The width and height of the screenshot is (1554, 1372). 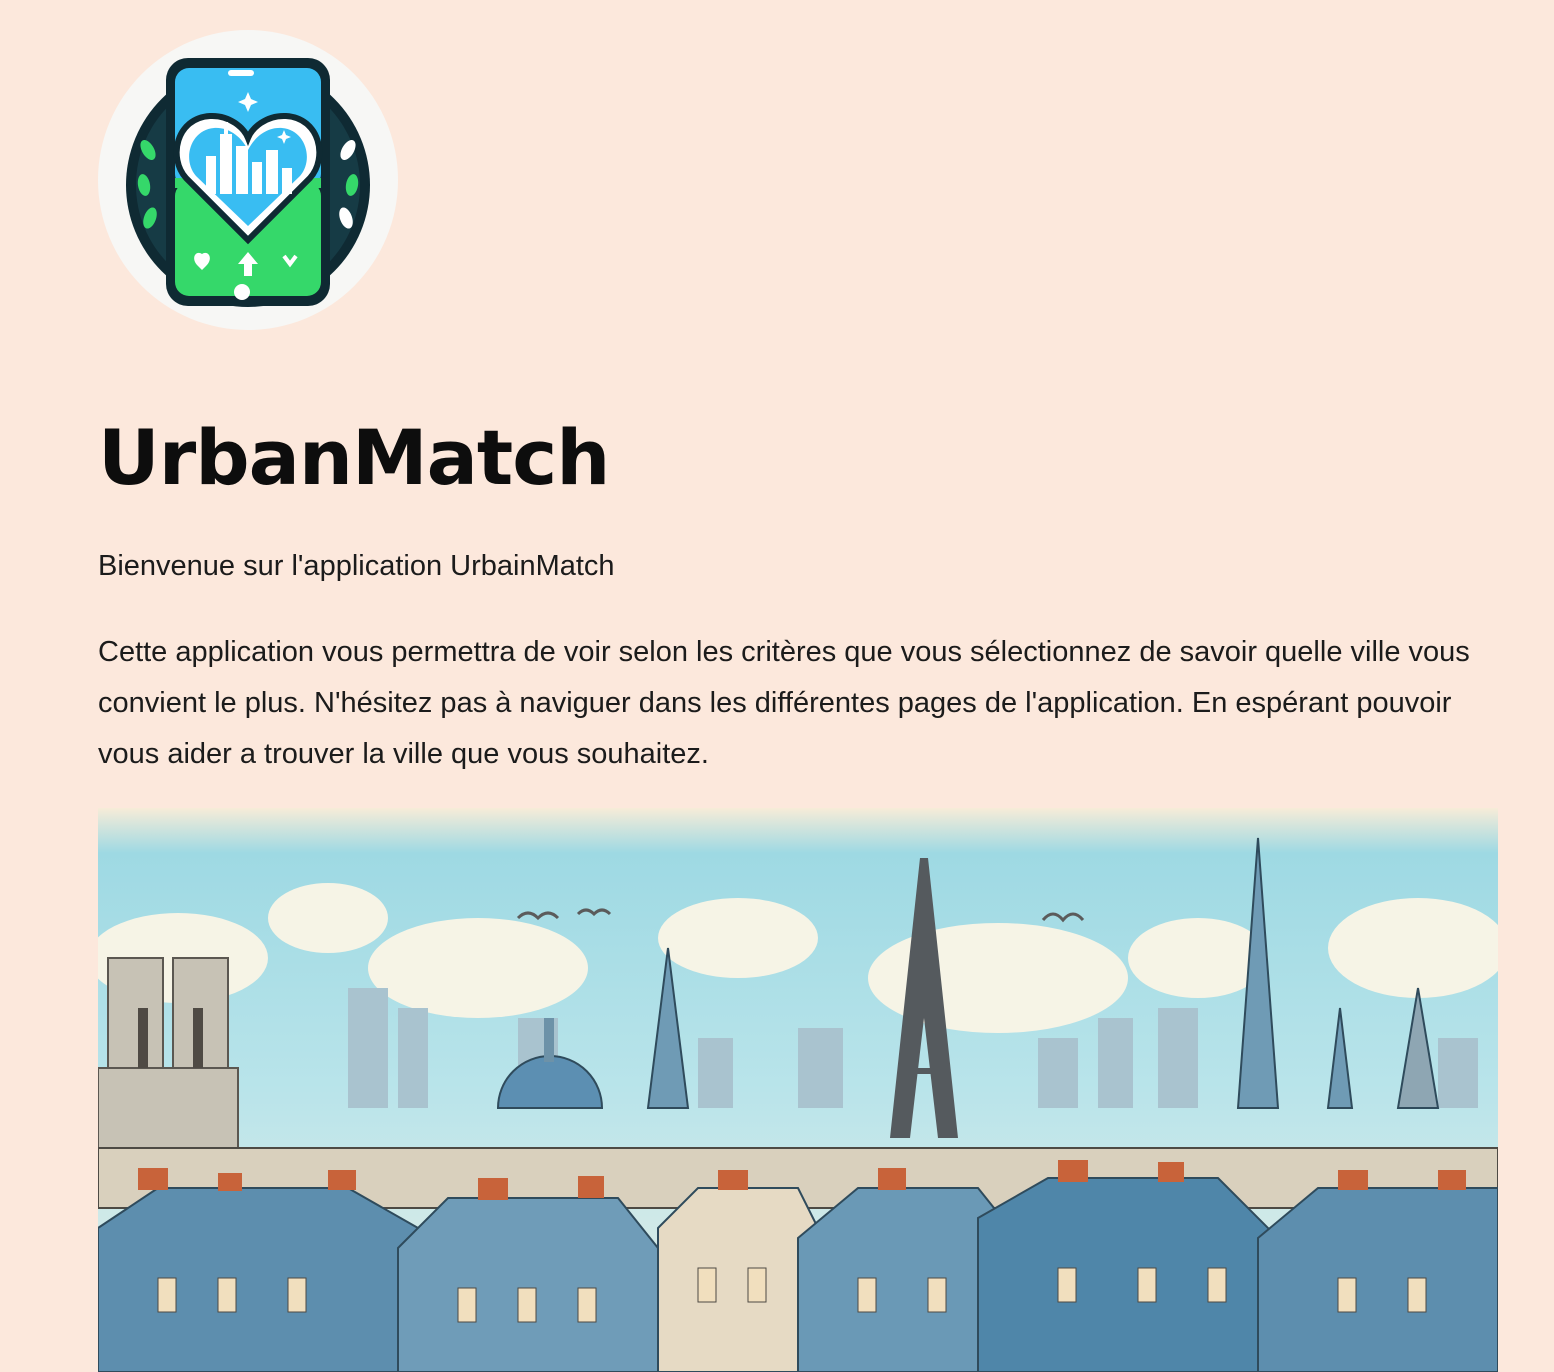 I want to click on app-logo, so click(x=248, y=180).